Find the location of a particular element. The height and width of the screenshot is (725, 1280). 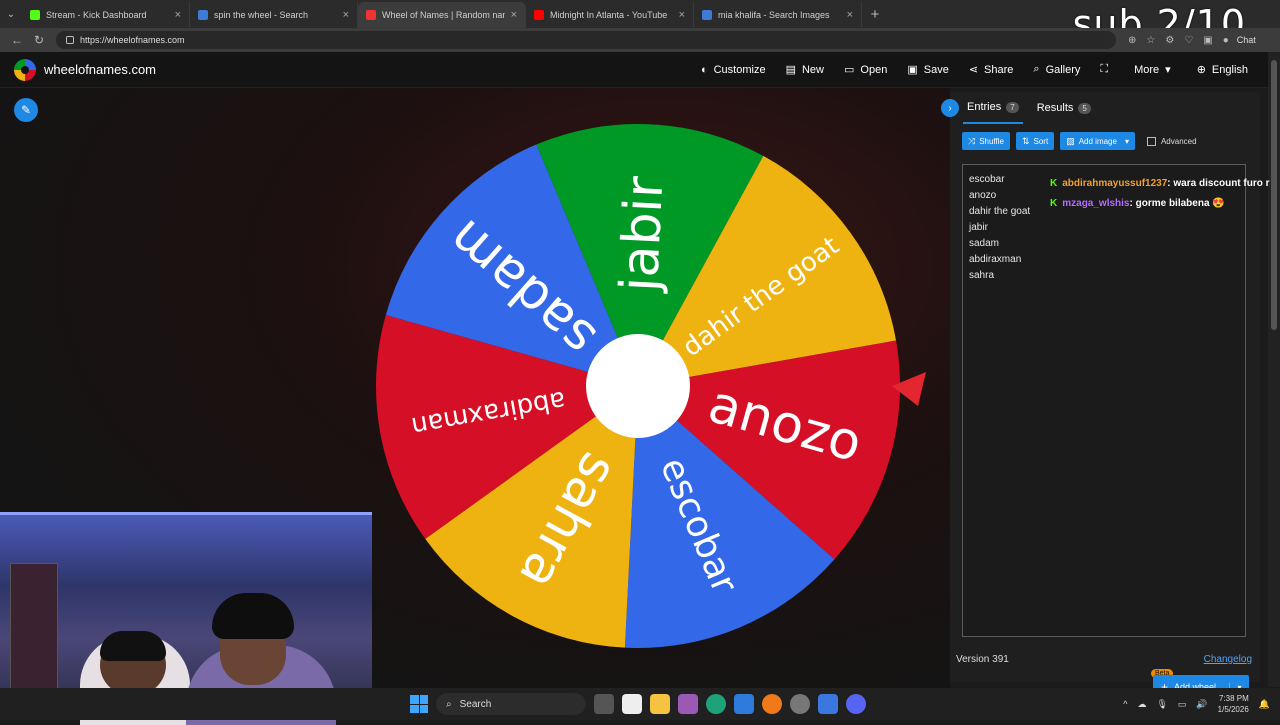

chat-username: mzaga_wlshis is located at coordinates (1096, 203).